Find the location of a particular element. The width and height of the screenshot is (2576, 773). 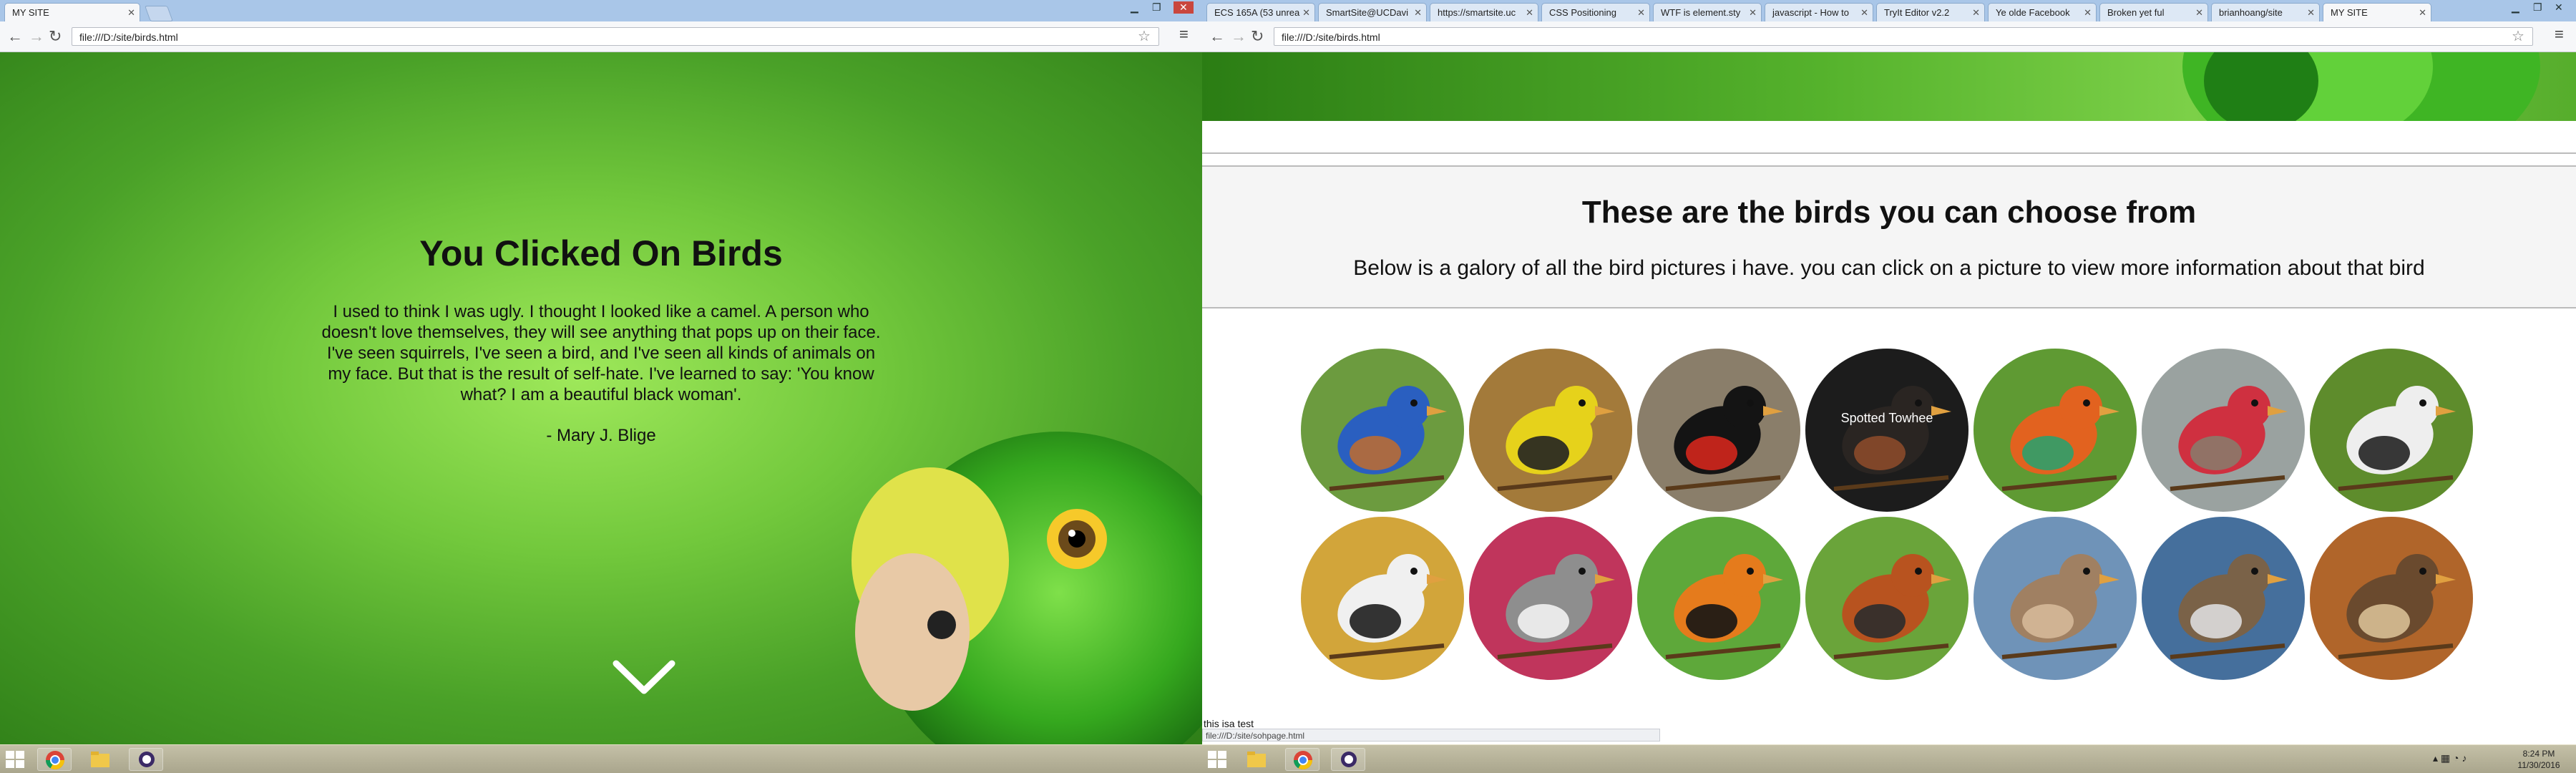

browser-tab: SmartSite@UCDavi ✕ is located at coordinates (1372, 12).